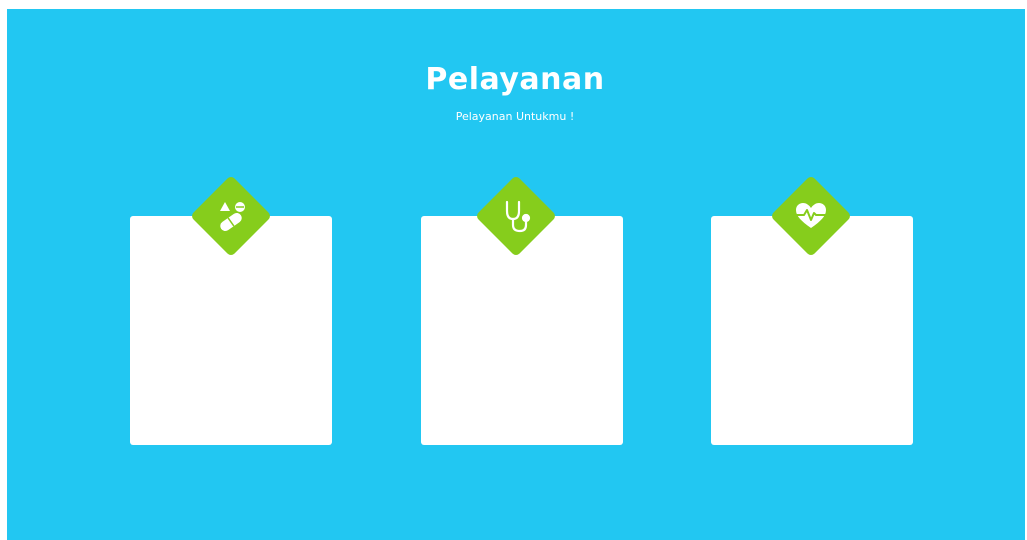 This screenshot has height=540, width=1027. What do you see at coordinates (811, 216) in the screenshot?
I see `heartbeat-icon` at bounding box center [811, 216].